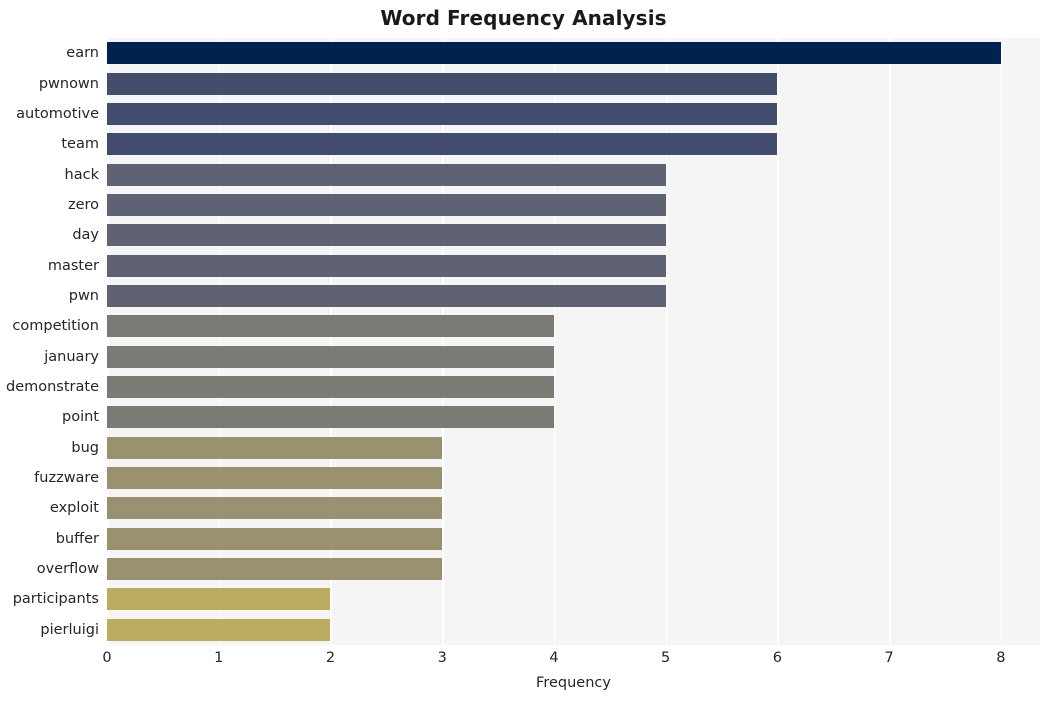 Image resolution: width=1047 pixels, height=701 pixels. I want to click on y-tick-label-earn: earn, so click(82, 53).